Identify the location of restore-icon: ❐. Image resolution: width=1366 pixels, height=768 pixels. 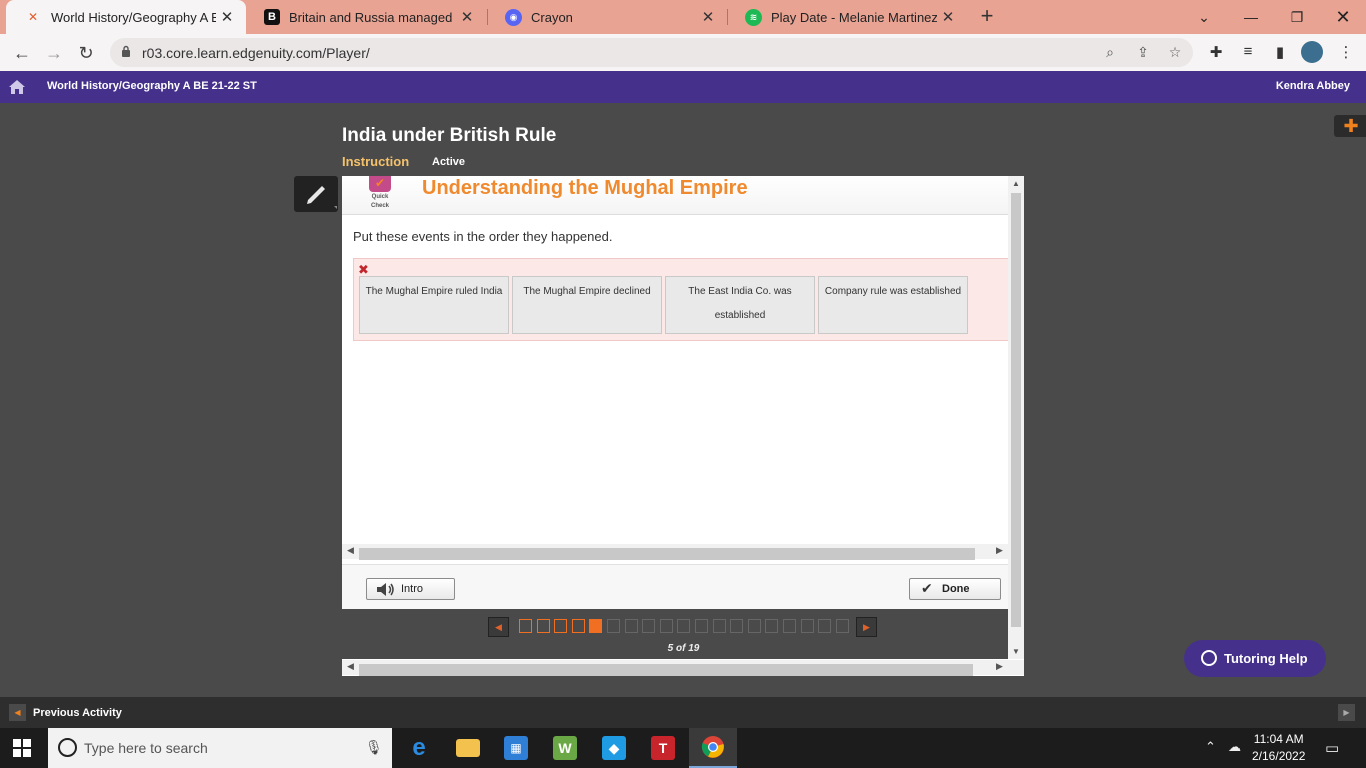
(1297, 17).